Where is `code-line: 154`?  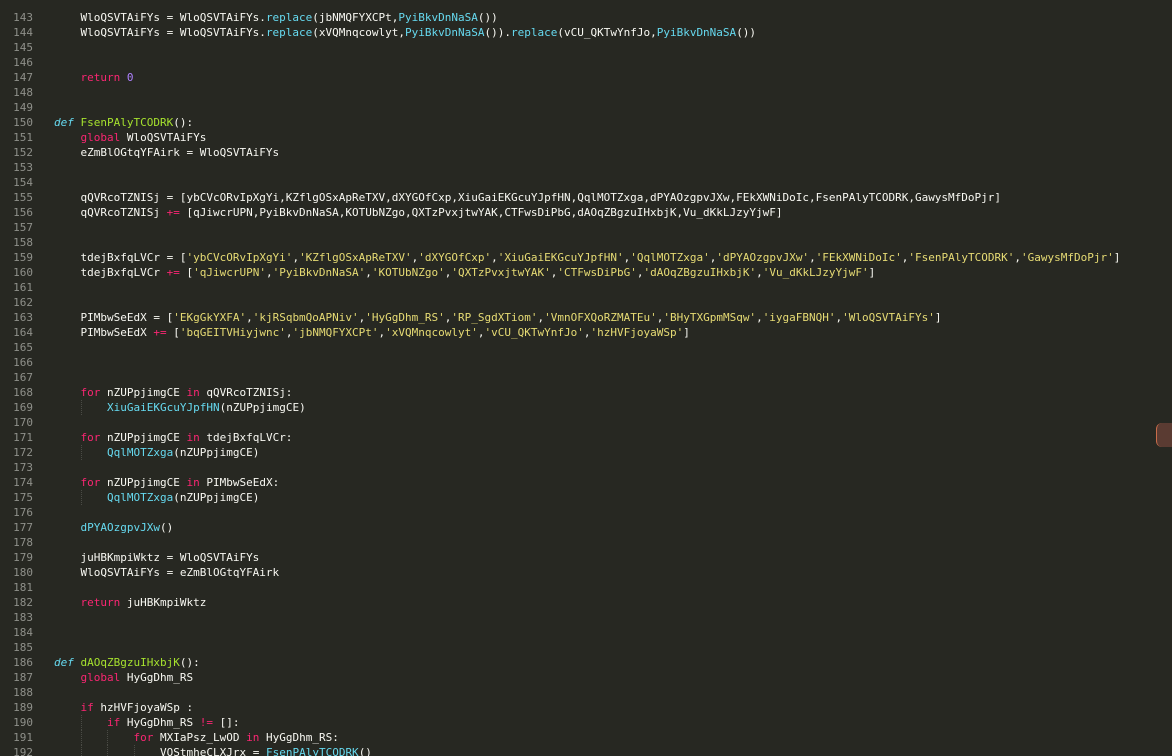
code-line: 154 is located at coordinates (575, 182).